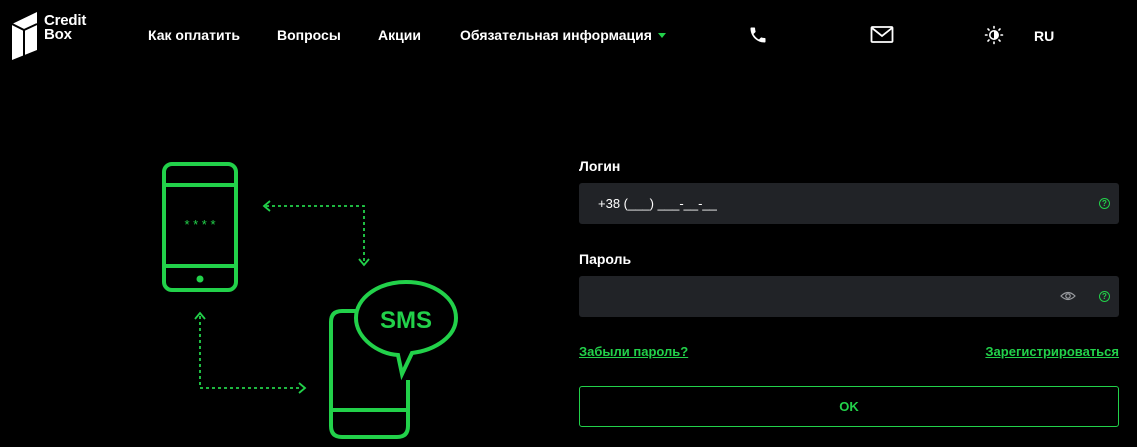 The image size is (1137, 447). I want to click on phone-illustration-icon: * * * *, so click(200, 227).